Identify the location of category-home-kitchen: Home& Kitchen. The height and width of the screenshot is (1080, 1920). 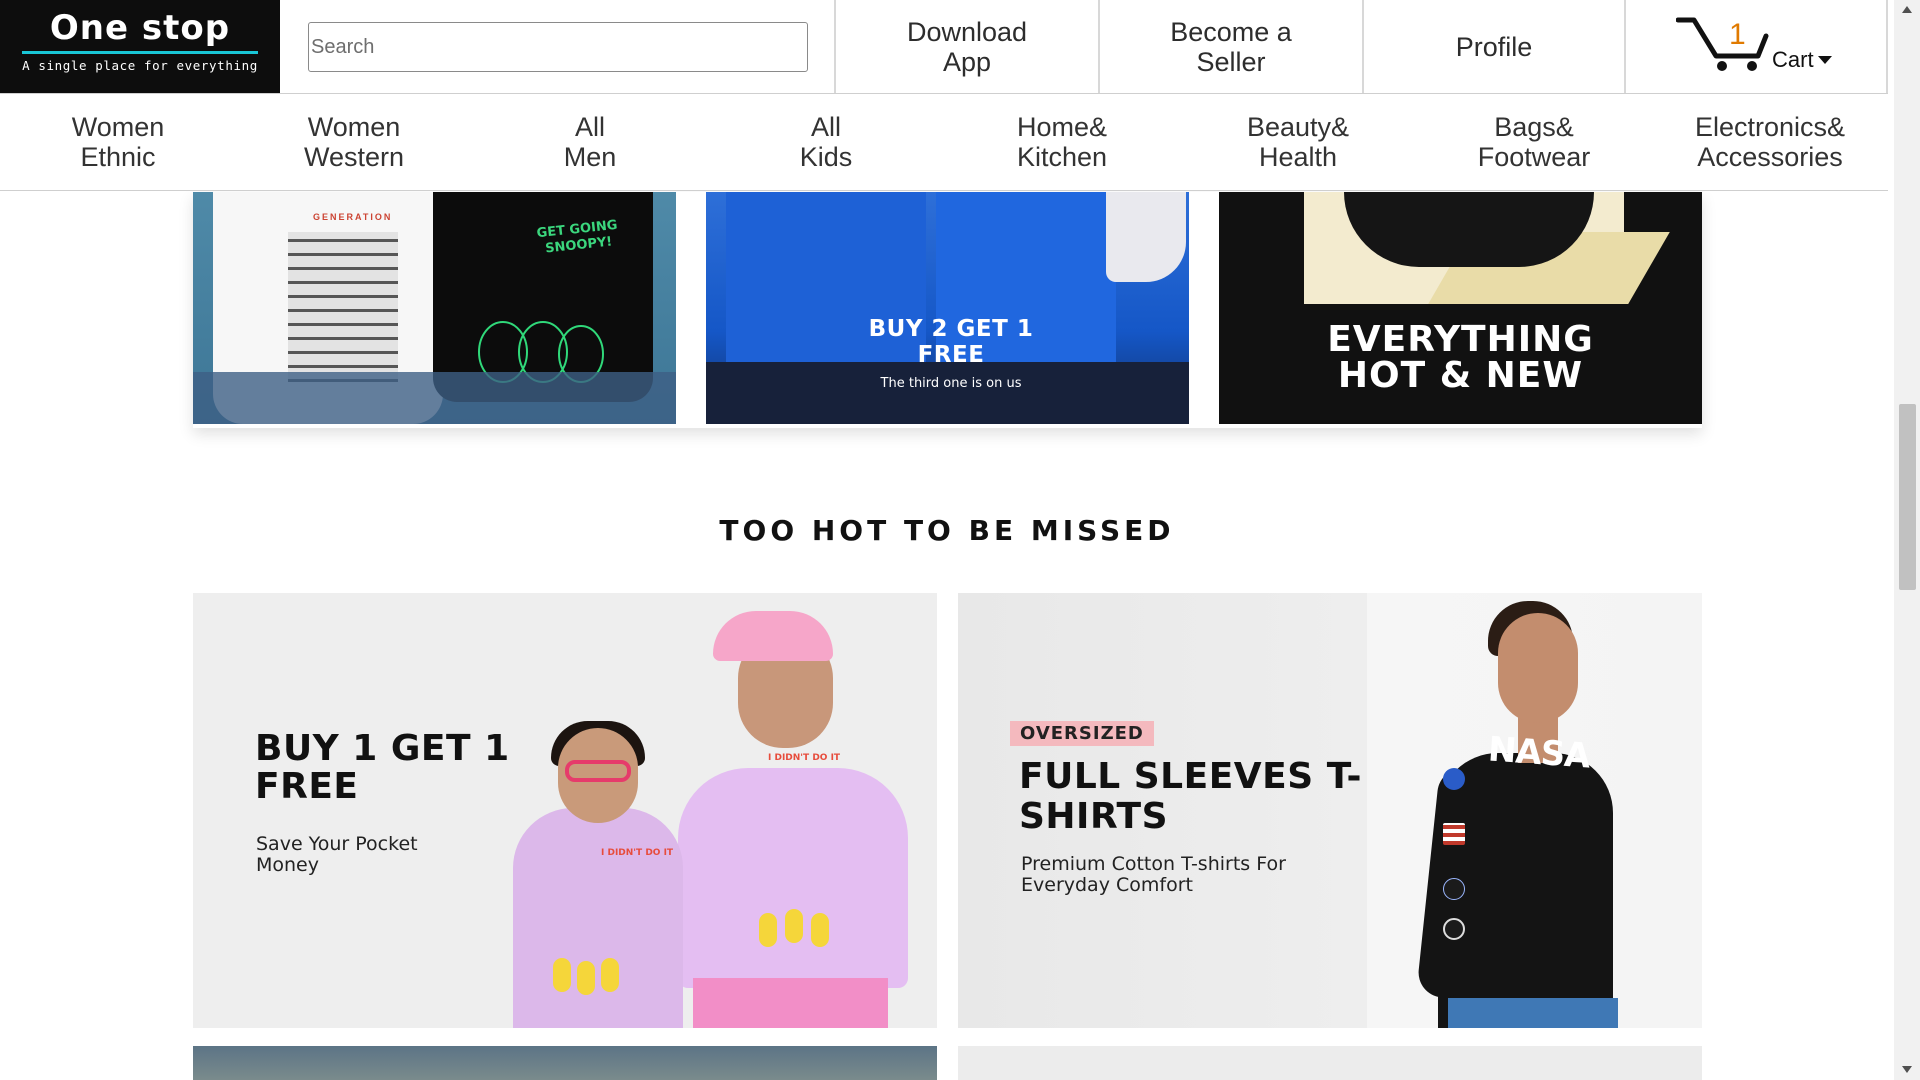
(1062, 142).